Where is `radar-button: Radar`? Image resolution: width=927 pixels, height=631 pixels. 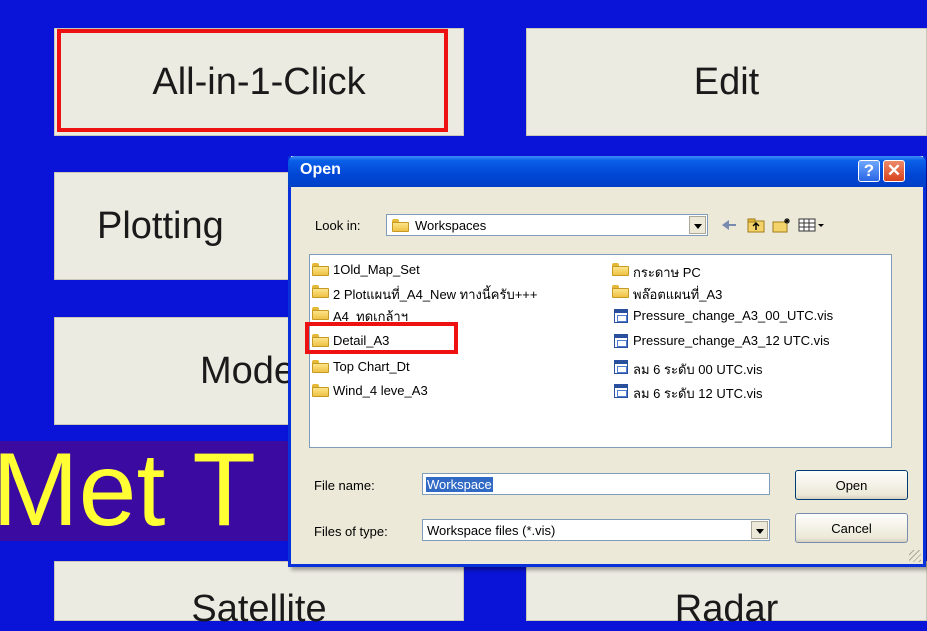 radar-button: Radar is located at coordinates (726, 595).